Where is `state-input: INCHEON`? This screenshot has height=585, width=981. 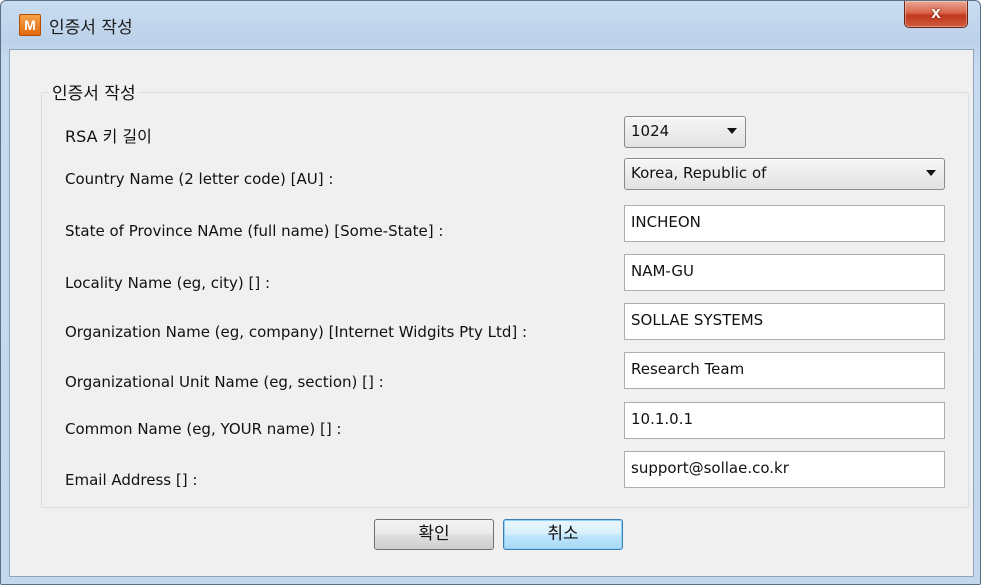
state-input: INCHEON is located at coordinates (784, 223).